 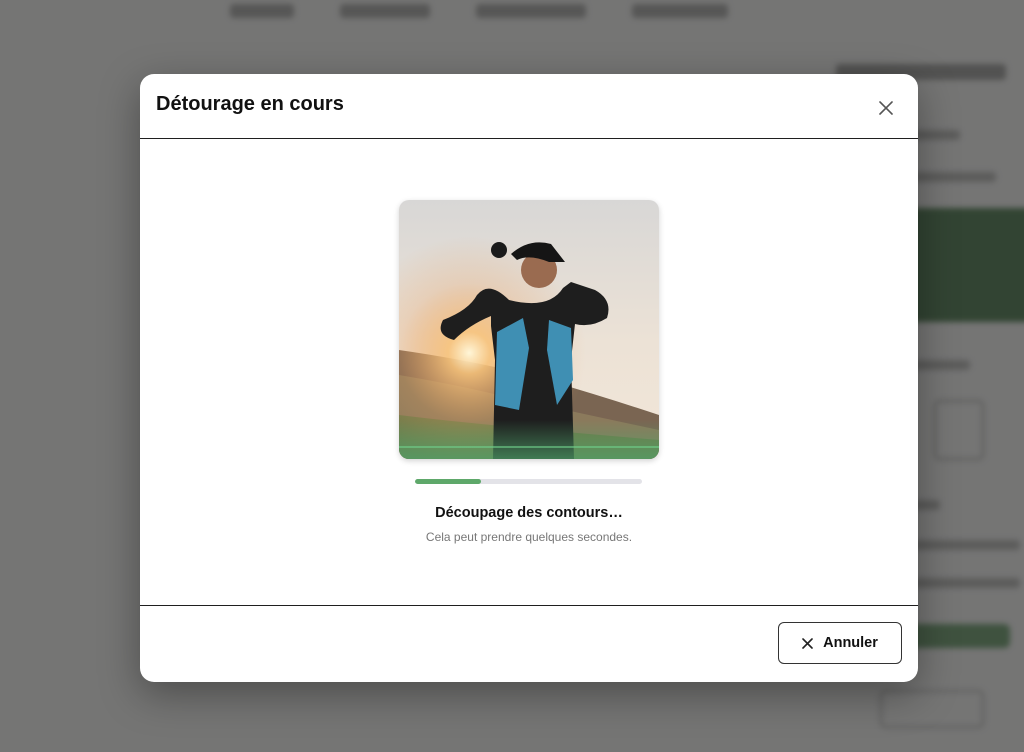 I want to click on cancel-button: Annuler, so click(x=840, y=643).